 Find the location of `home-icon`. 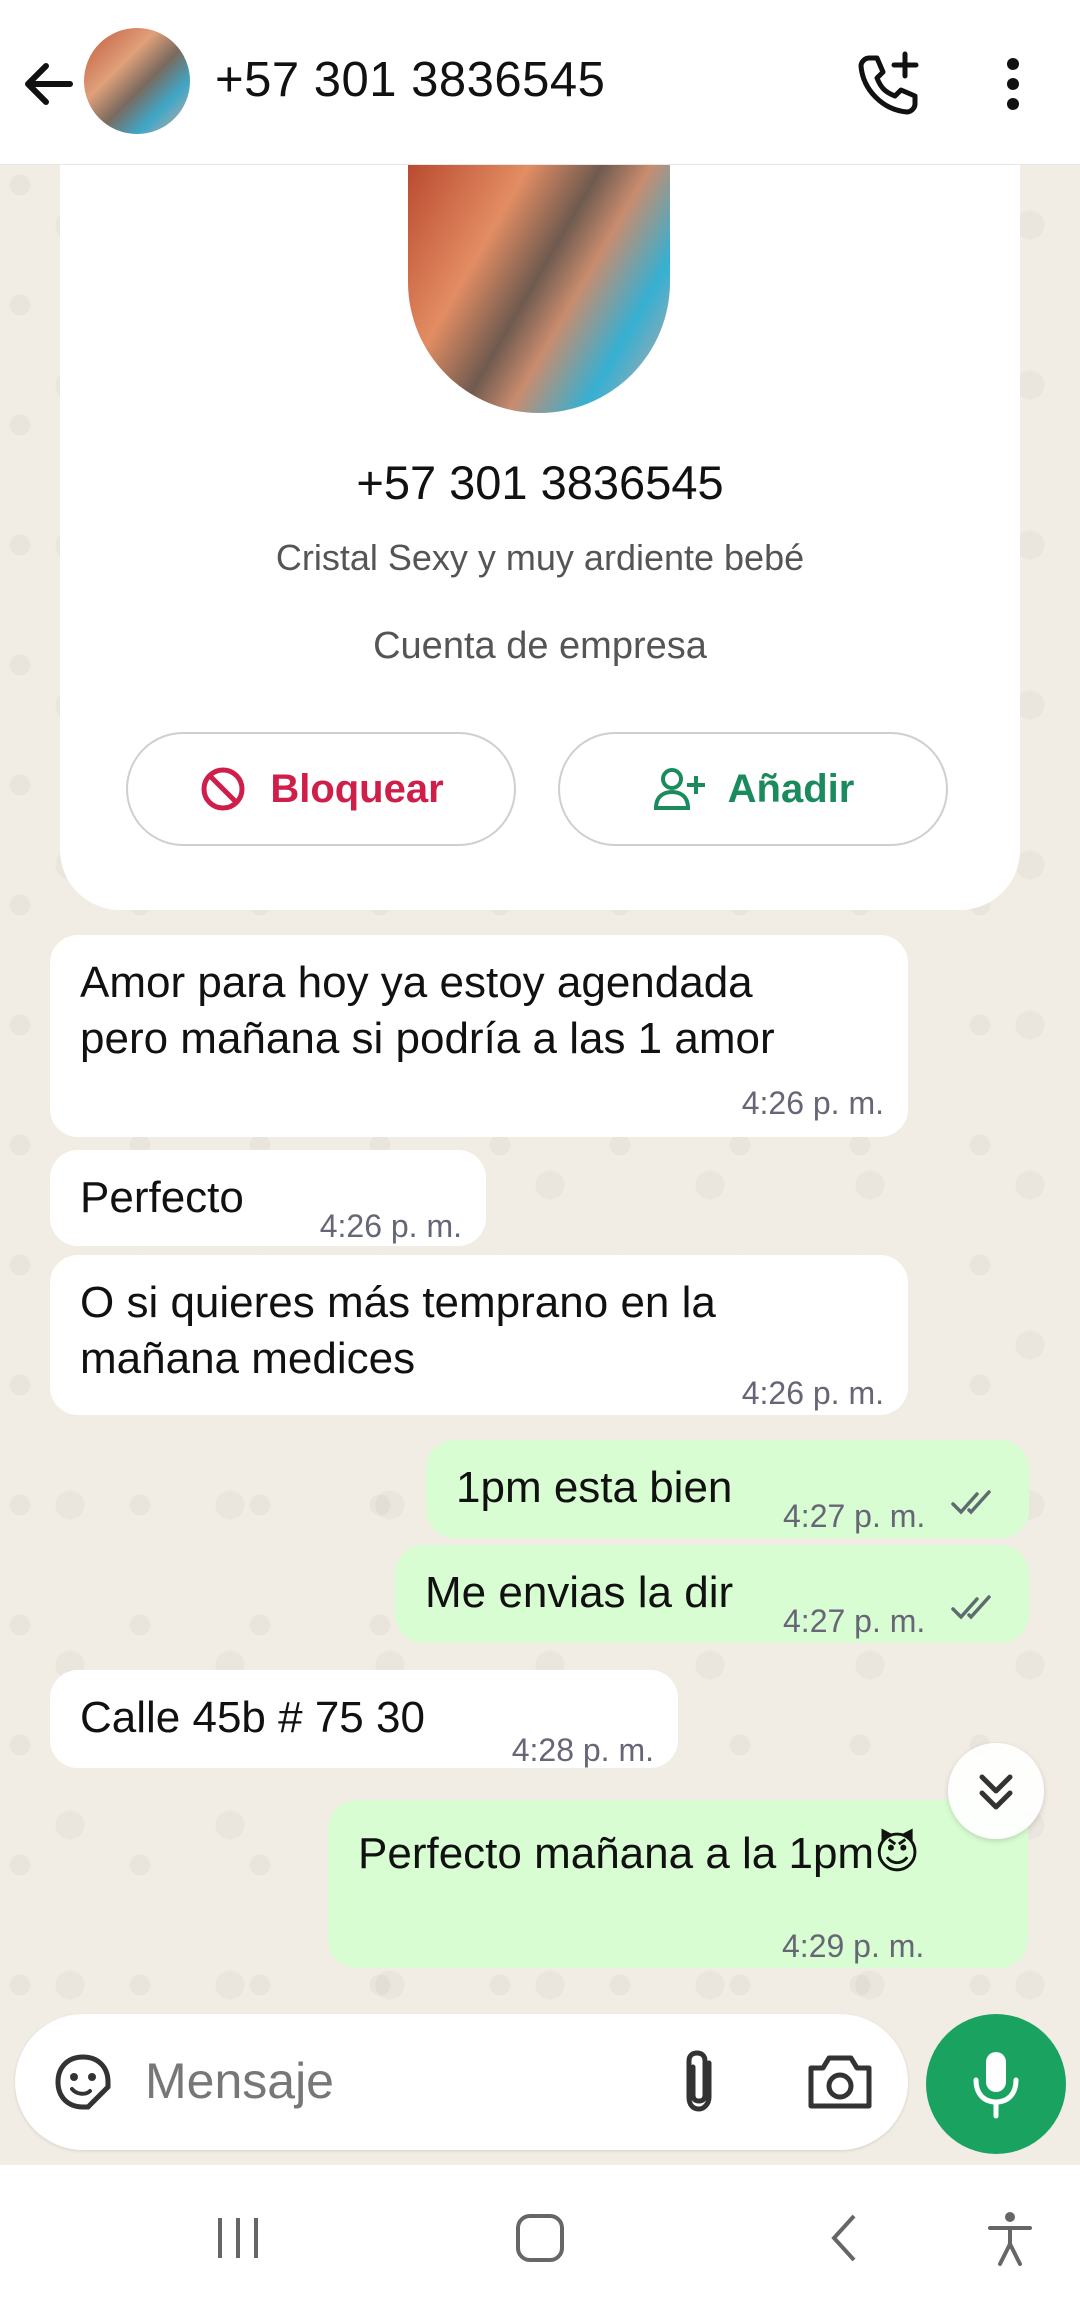

home-icon is located at coordinates (540, 2238).